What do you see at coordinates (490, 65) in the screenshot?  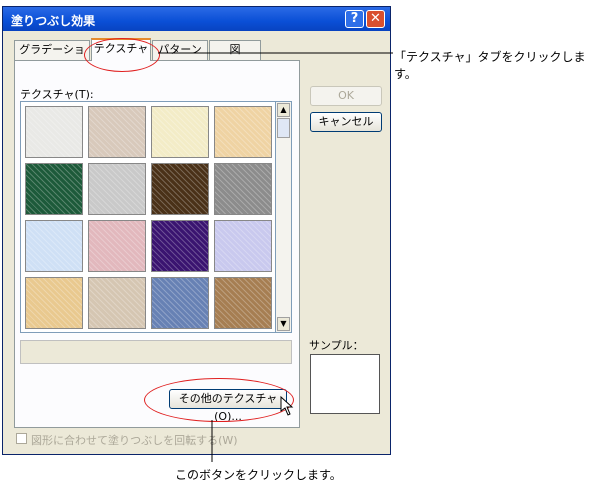 I see `tab-instruction-text: 「テクスチャ」タブをクリックします。` at bounding box center [490, 65].